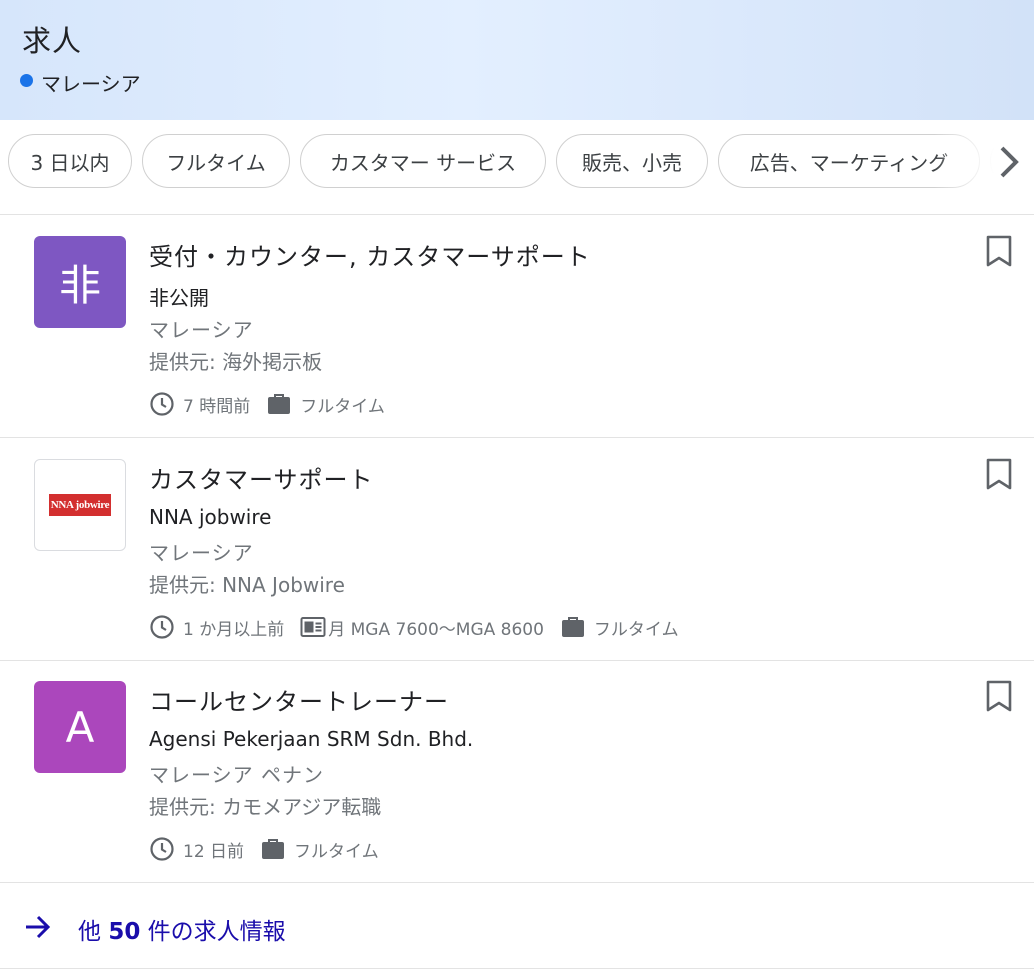  What do you see at coordinates (632, 161) in the screenshot?
I see `chip-sales-retail: 販売、小売` at bounding box center [632, 161].